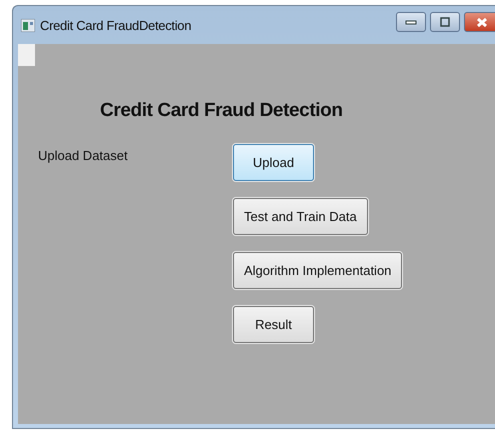 This screenshot has height=431, width=495. What do you see at coordinates (28, 25) in the screenshot?
I see `app-icon` at bounding box center [28, 25].